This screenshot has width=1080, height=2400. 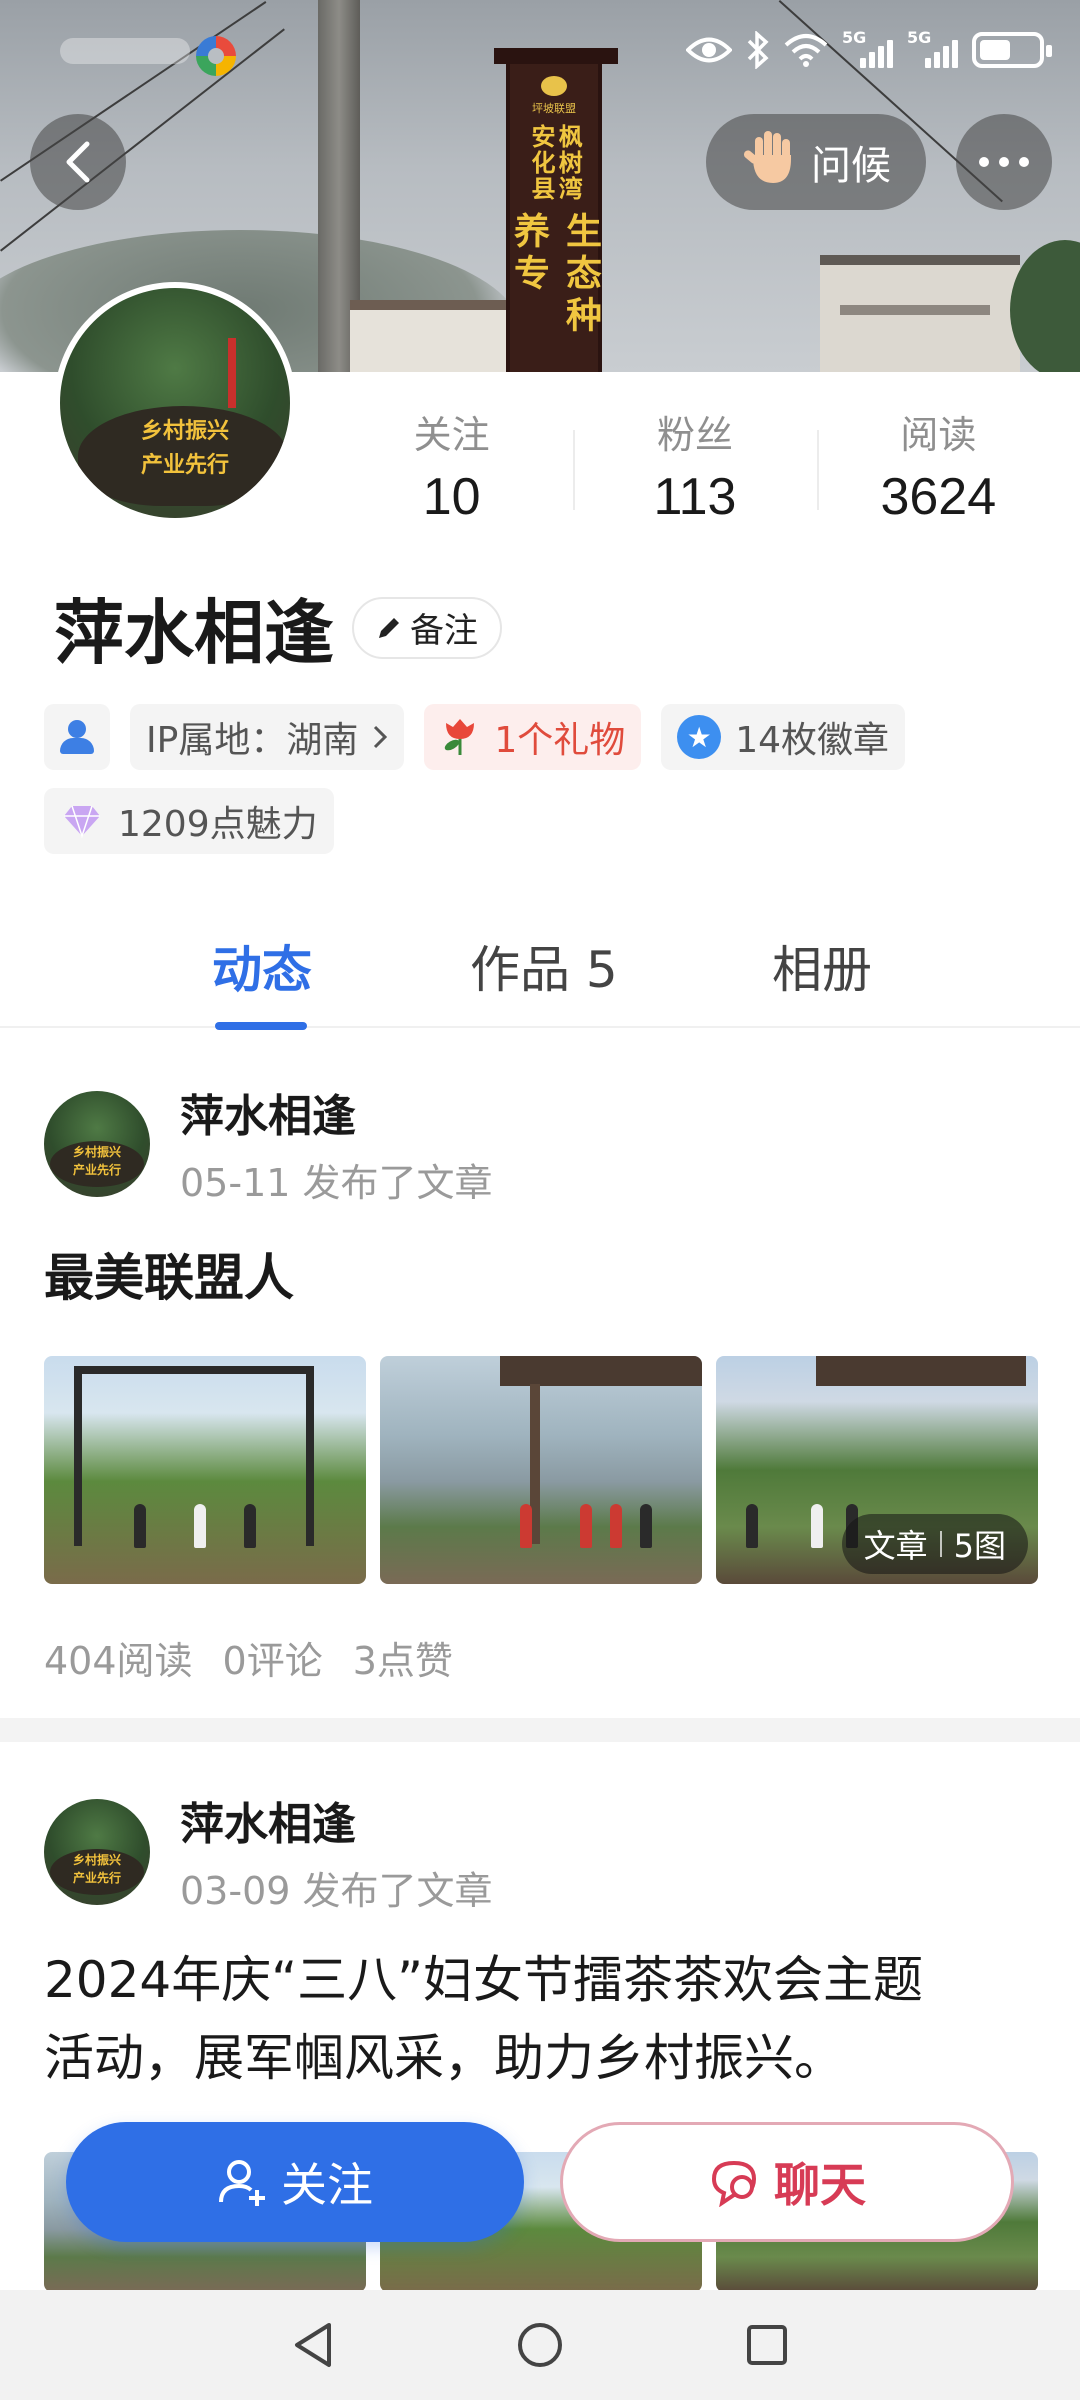 I want to click on profile-stats: 关注 10 粉丝 113 阅读 3624, so click(x=695, y=458).